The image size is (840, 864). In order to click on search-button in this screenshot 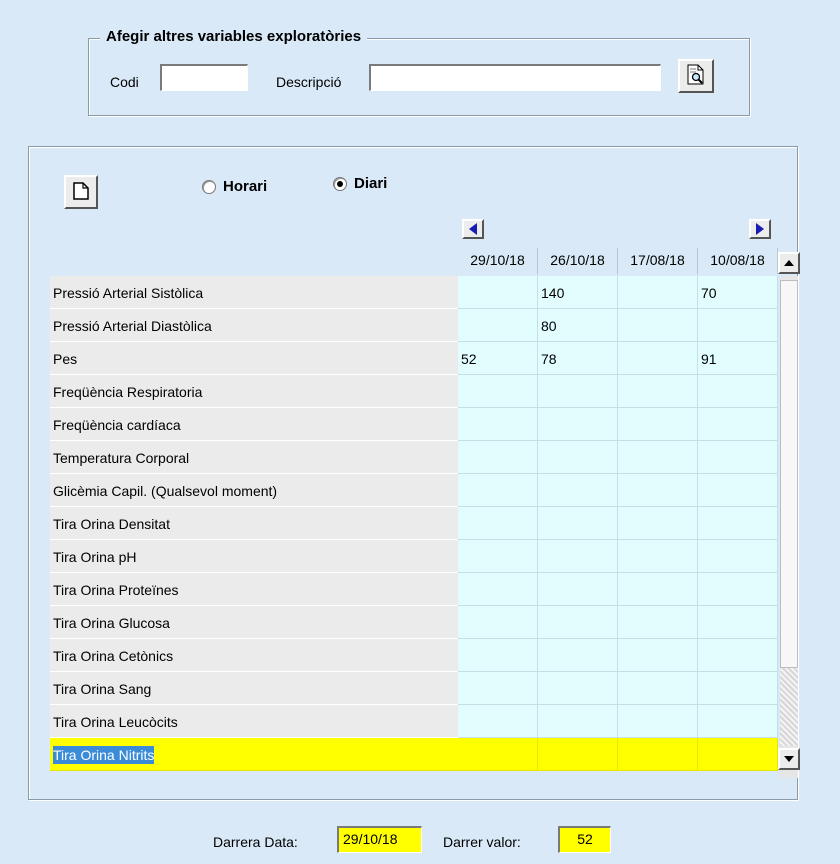, I will do `click(696, 76)`.